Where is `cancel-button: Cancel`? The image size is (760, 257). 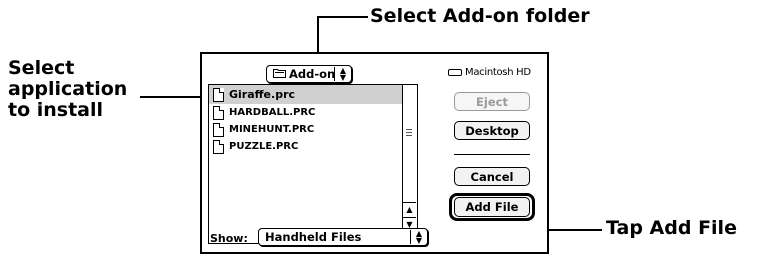 cancel-button: Cancel is located at coordinates (492, 176).